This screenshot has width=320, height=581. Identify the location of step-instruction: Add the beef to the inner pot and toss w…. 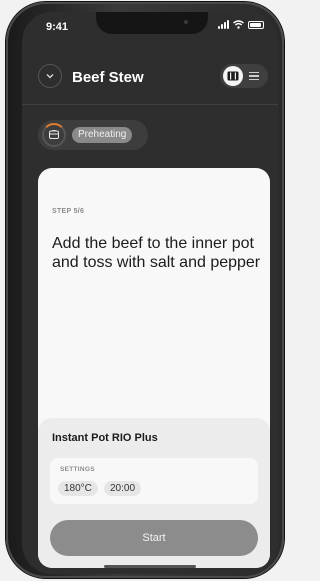
(156, 253).